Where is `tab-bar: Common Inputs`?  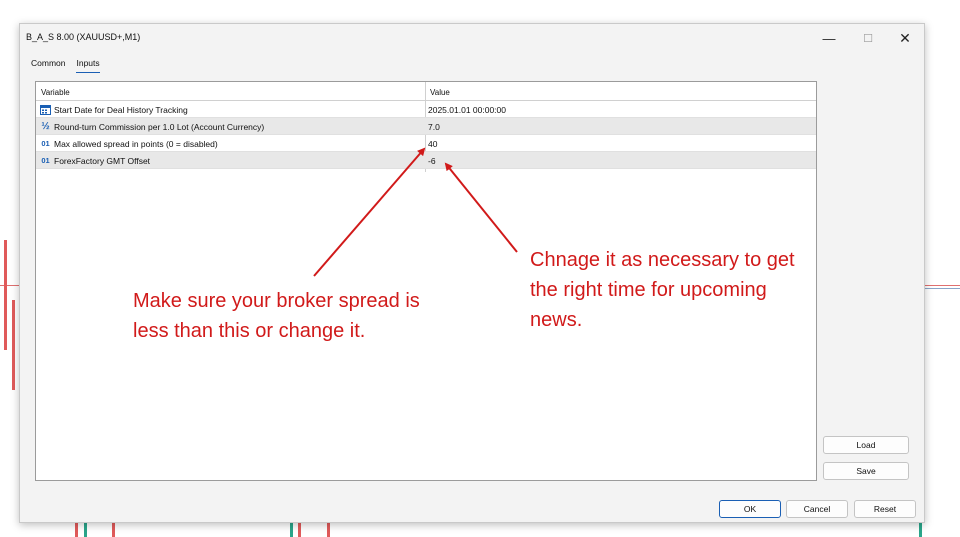 tab-bar: Common Inputs is located at coordinates (65, 65).